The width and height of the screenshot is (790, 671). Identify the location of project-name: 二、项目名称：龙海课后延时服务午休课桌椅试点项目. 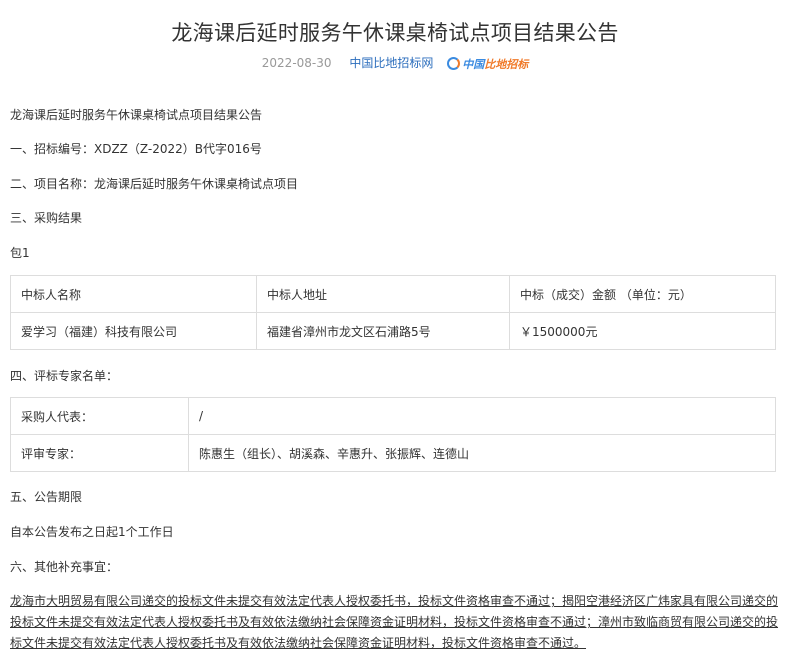
(154, 184).